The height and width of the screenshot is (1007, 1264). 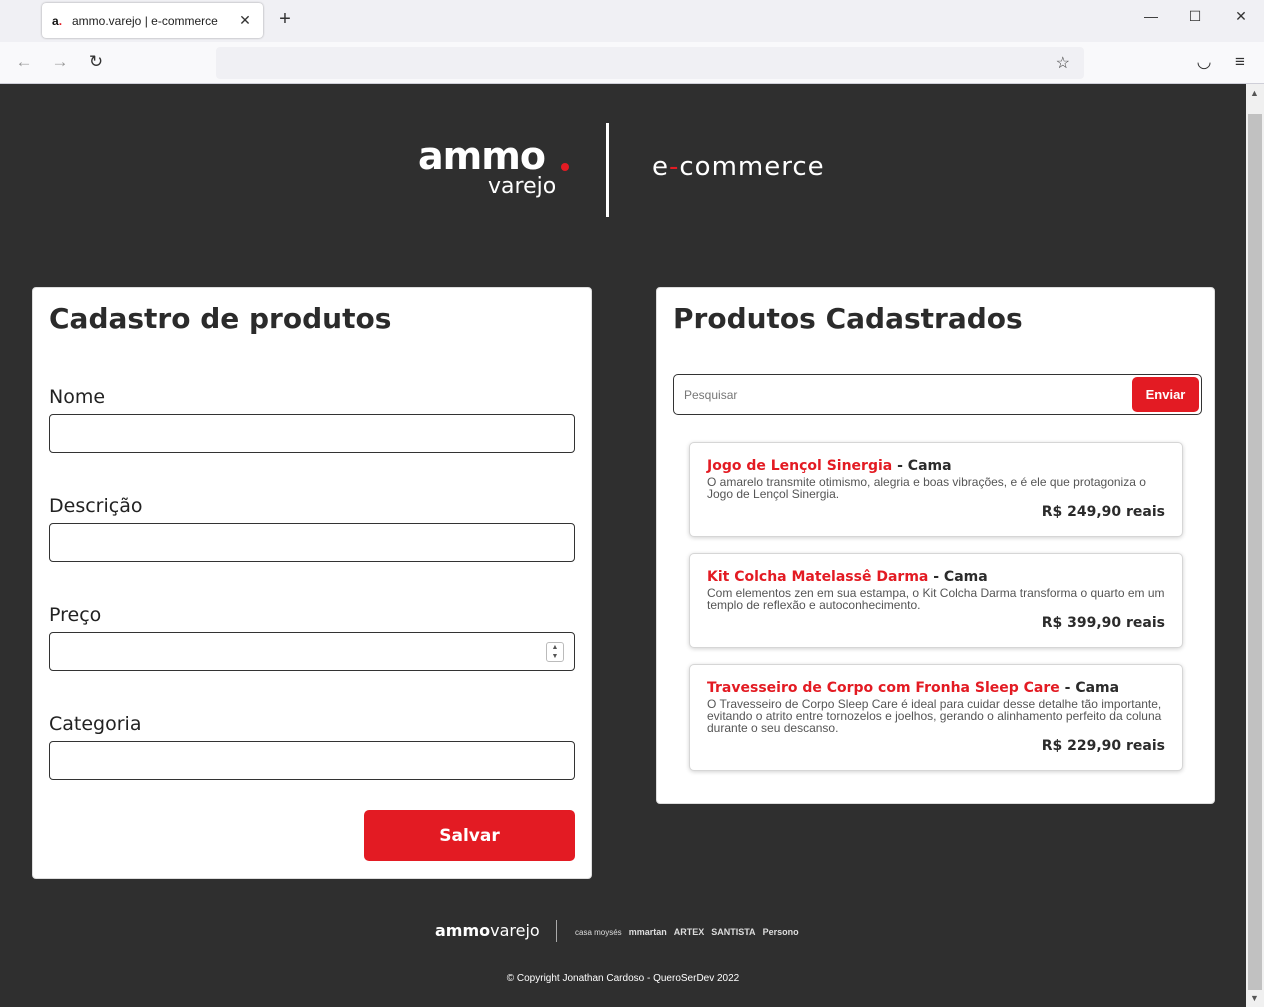 What do you see at coordinates (1240, 62) in the screenshot?
I see `menu-icon: ≡` at bounding box center [1240, 62].